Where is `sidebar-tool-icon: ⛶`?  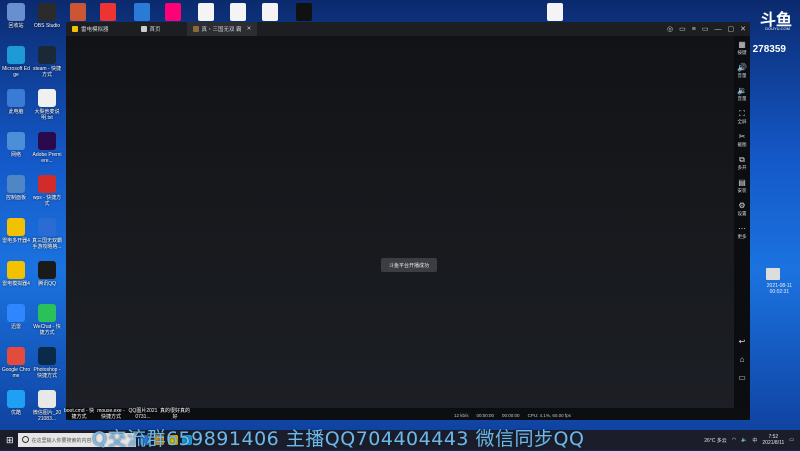 sidebar-tool-icon: ⛶ is located at coordinates (742, 113).